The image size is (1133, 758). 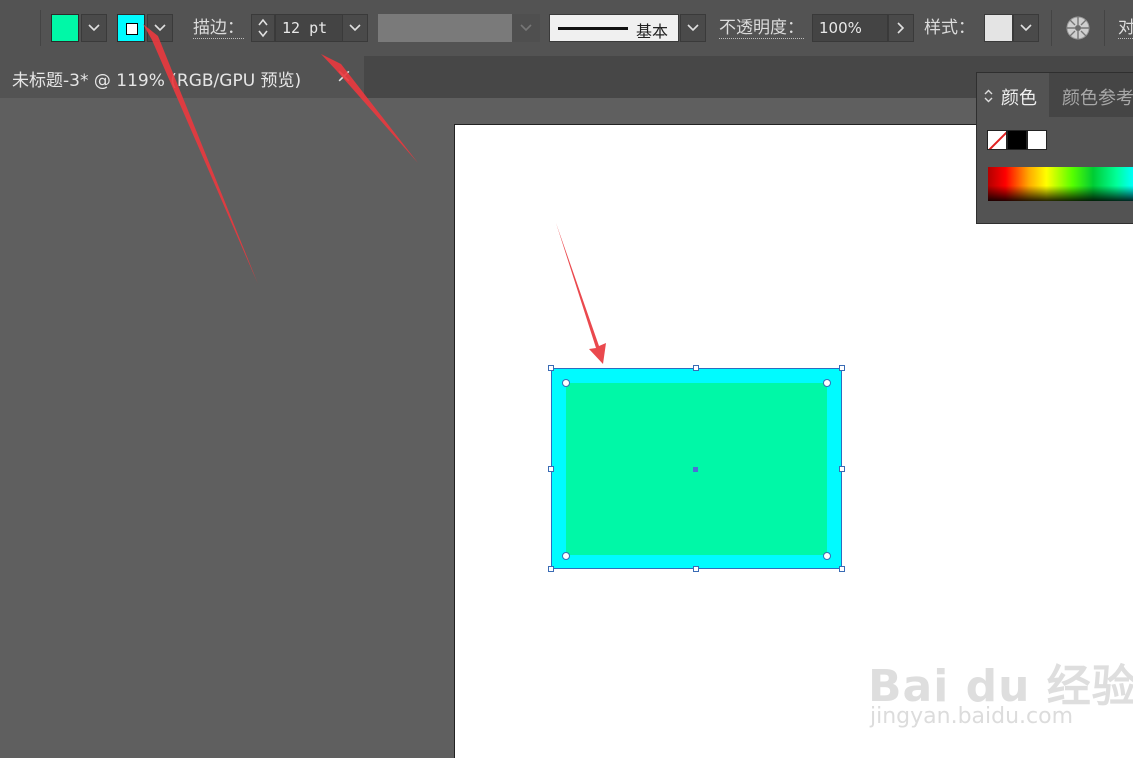 What do you see at coordinates (949, 28) in the screenshot?
I see `style-label: 样式：` at bounding box center [949, 28].